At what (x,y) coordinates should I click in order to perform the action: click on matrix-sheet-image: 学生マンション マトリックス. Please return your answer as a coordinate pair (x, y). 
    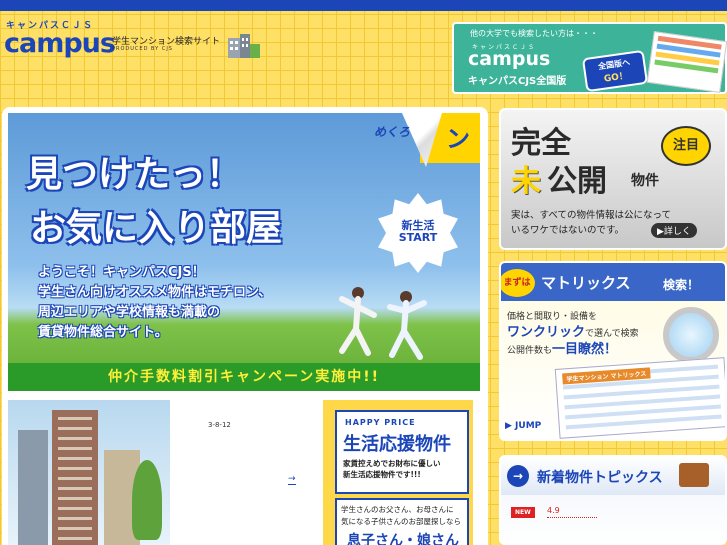
    Looking at the image, I should click on (639, 398).